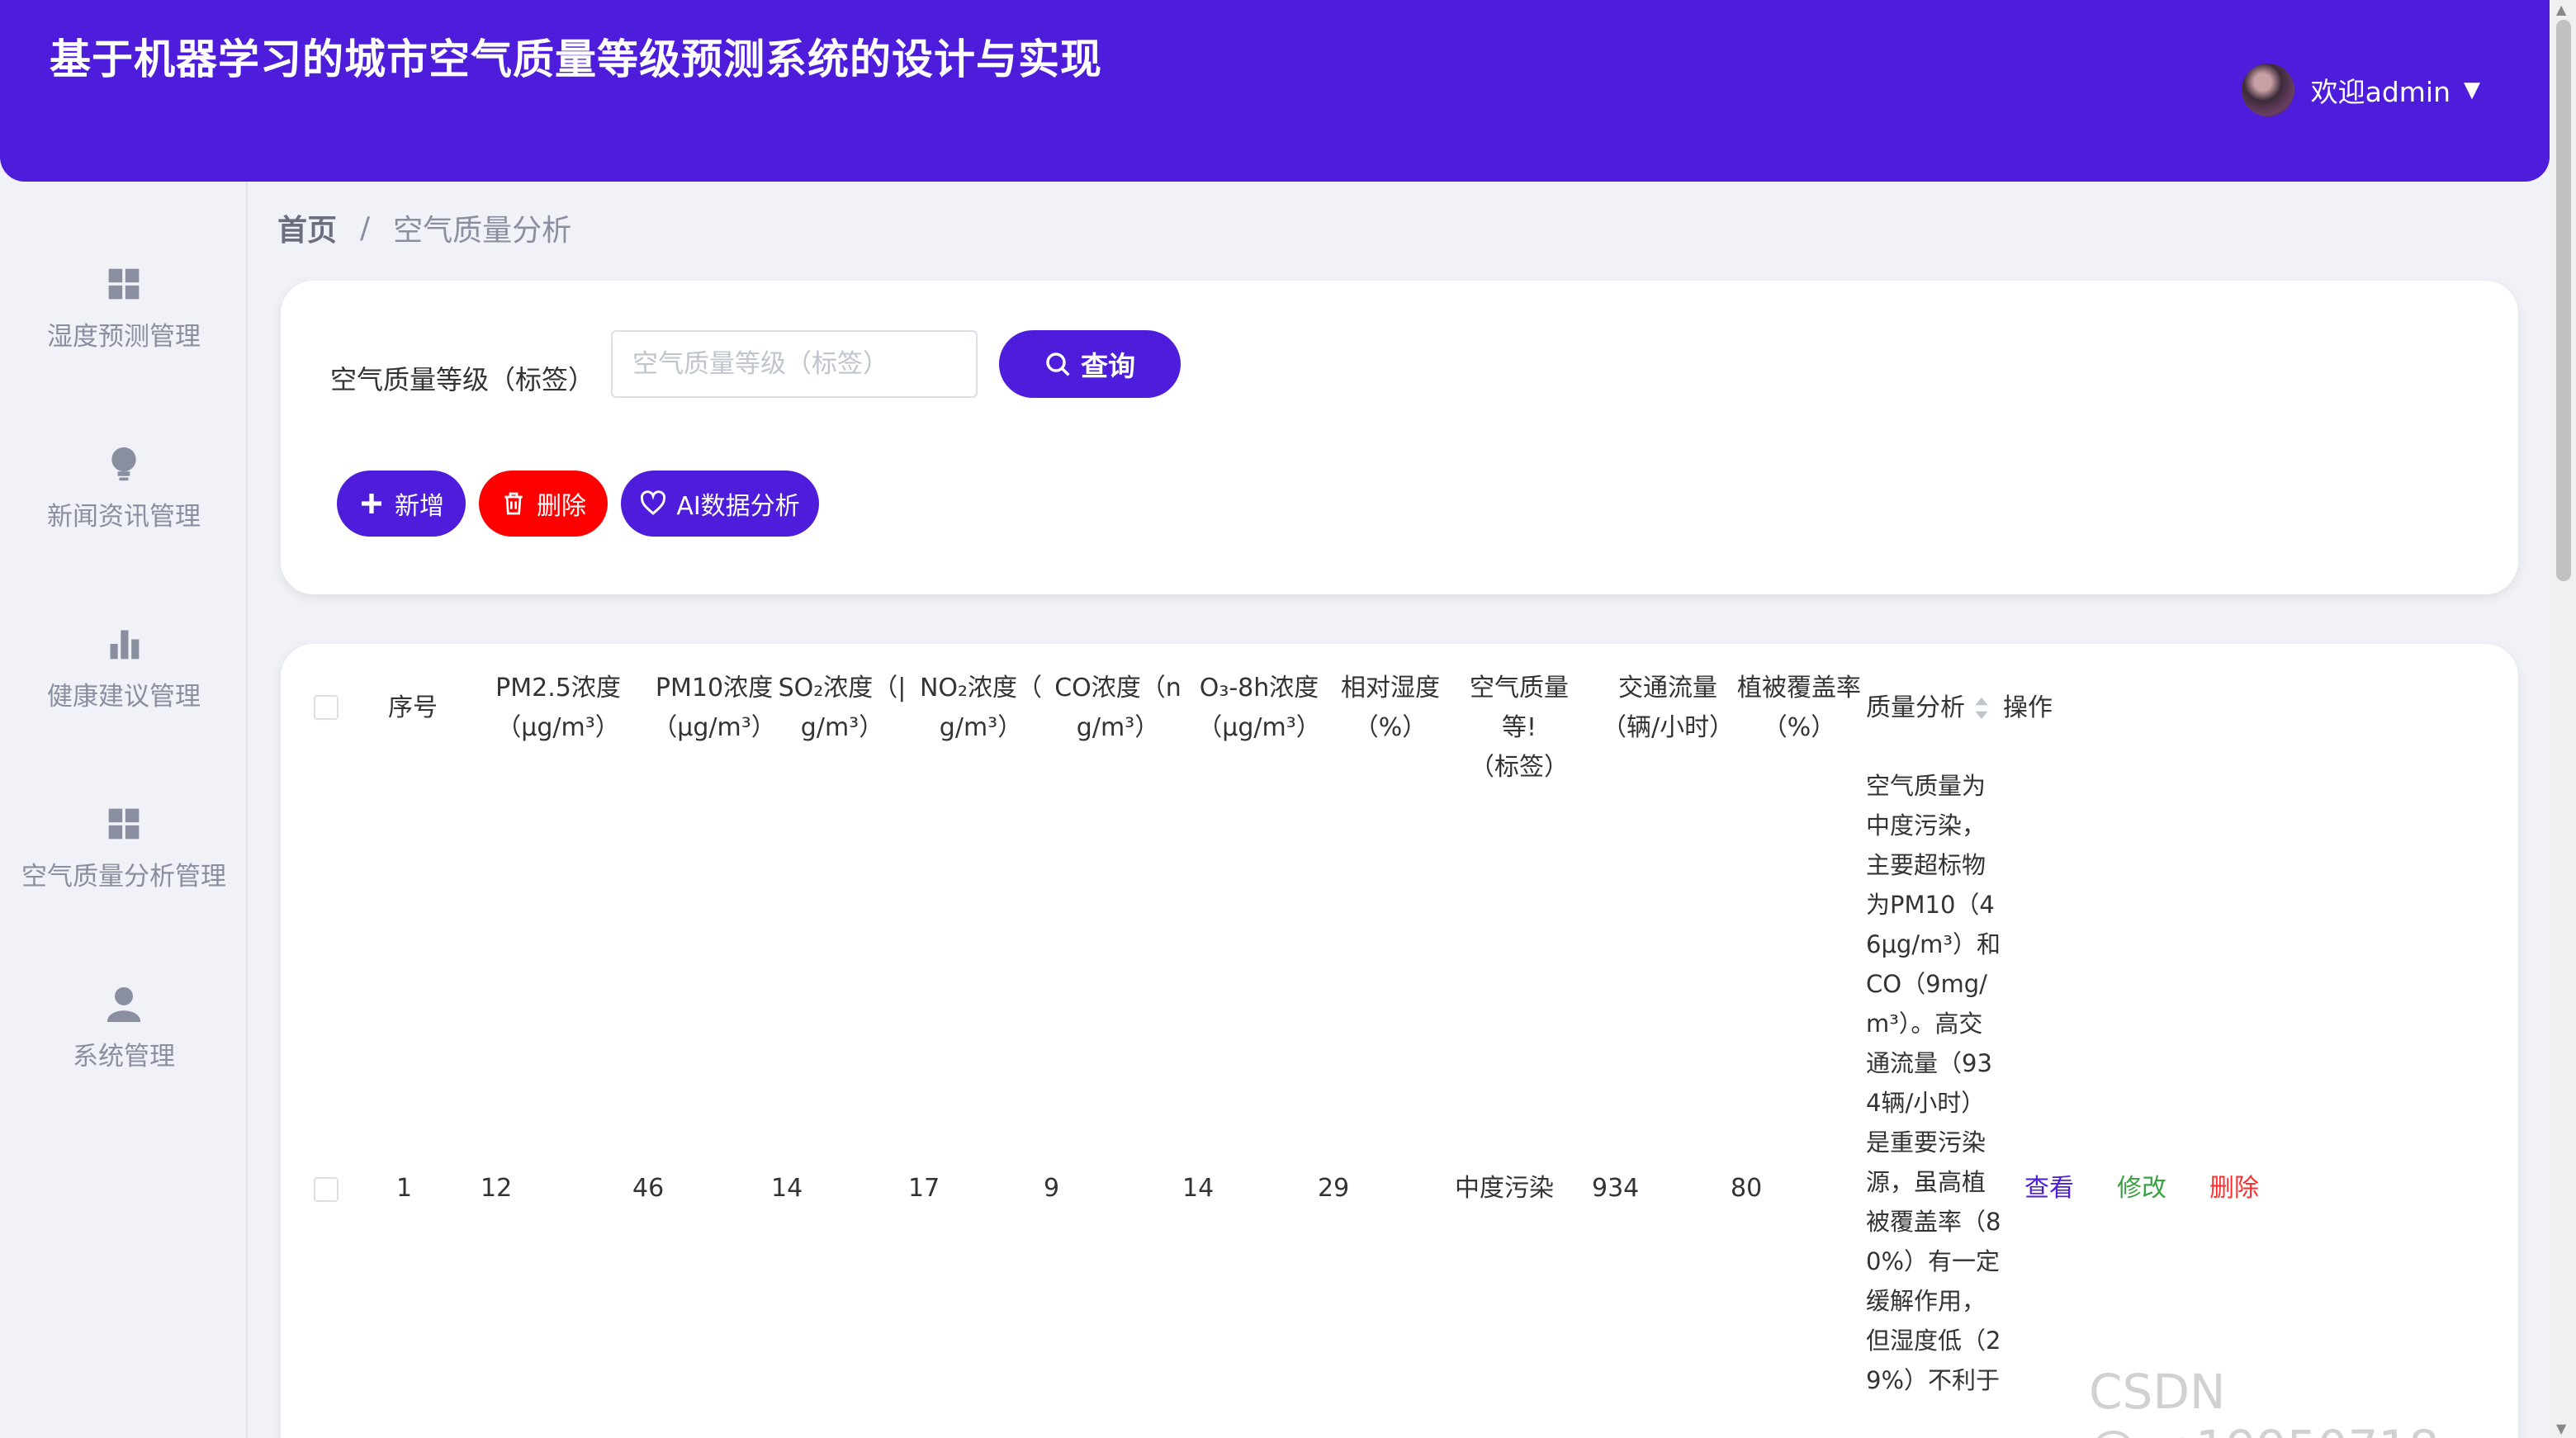 The image size is (2576, 1438). I want to click on watermark: CSDN @xn19950718, so click(2264, 1401).